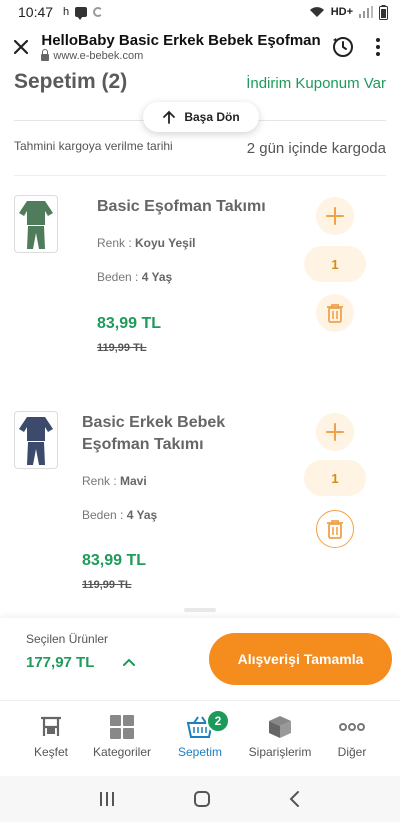  What do you see at coordinates (366, 12) in the screenshot?
I see `signal-icon` at bounding box center [366, 12].